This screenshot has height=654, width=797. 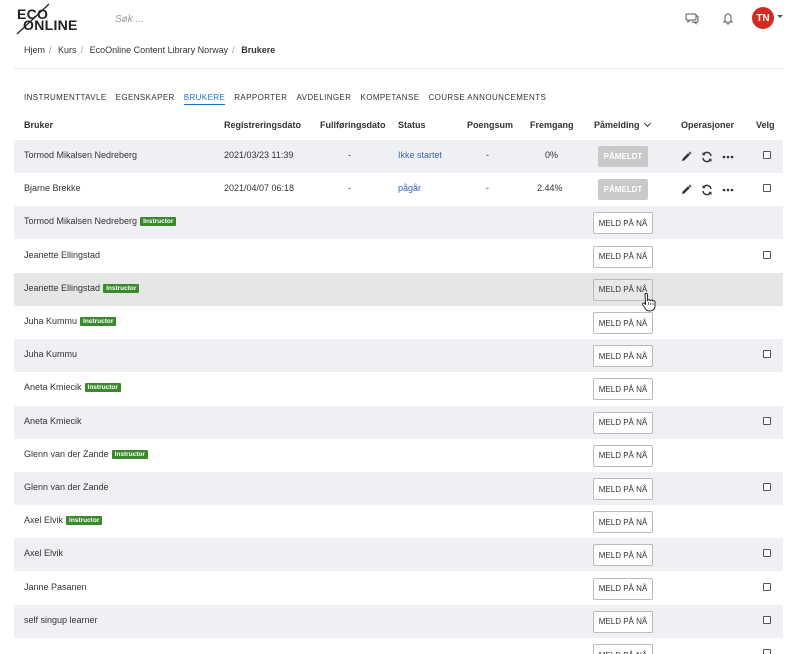 I want to click on user-name: Bjarne Brekke, so click(x=52, y=188).